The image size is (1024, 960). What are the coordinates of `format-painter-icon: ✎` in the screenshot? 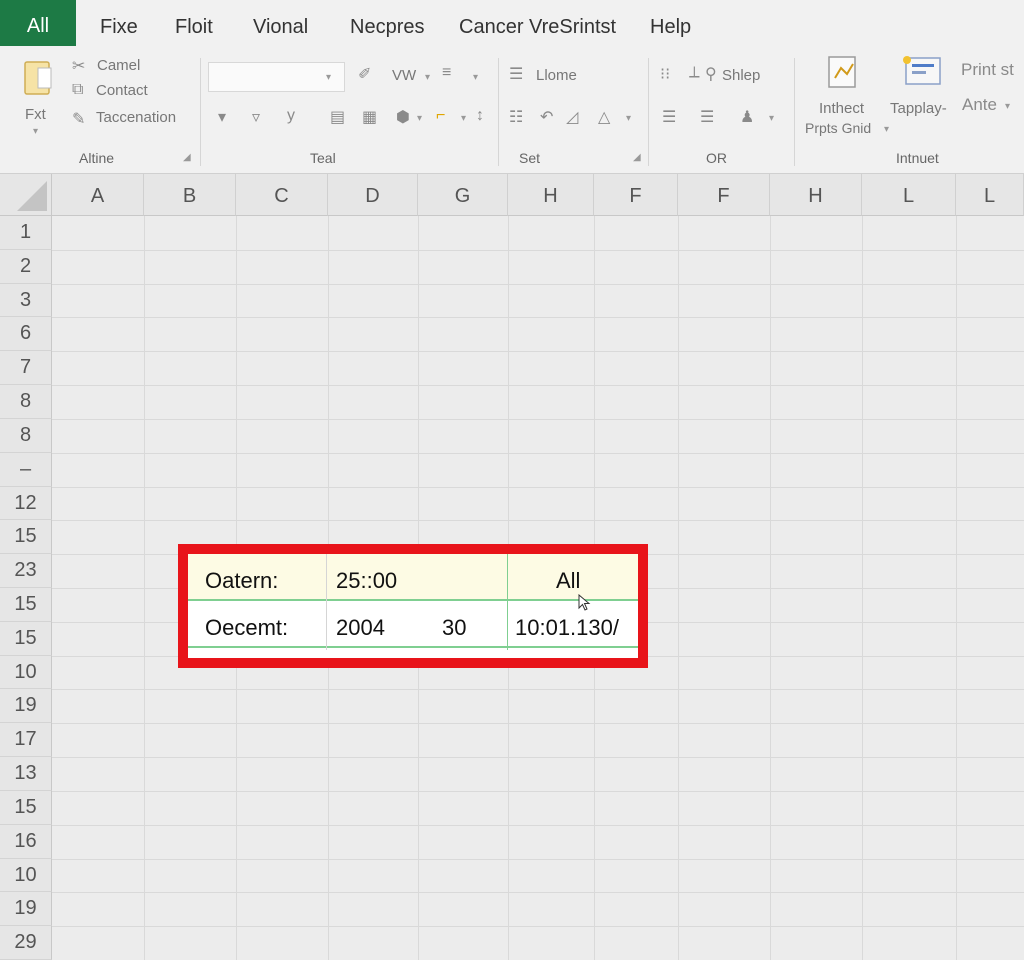 It's located at (78, 119).